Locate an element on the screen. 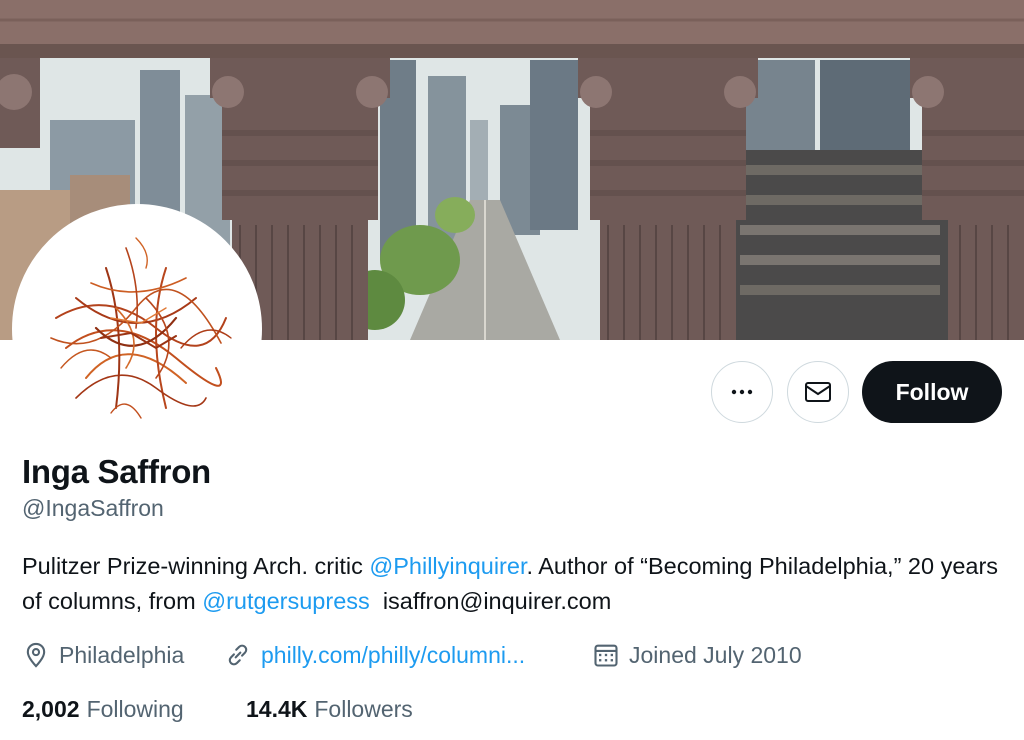 The image size is (1024, 740). more-icon is located at coordinates (742, 392).